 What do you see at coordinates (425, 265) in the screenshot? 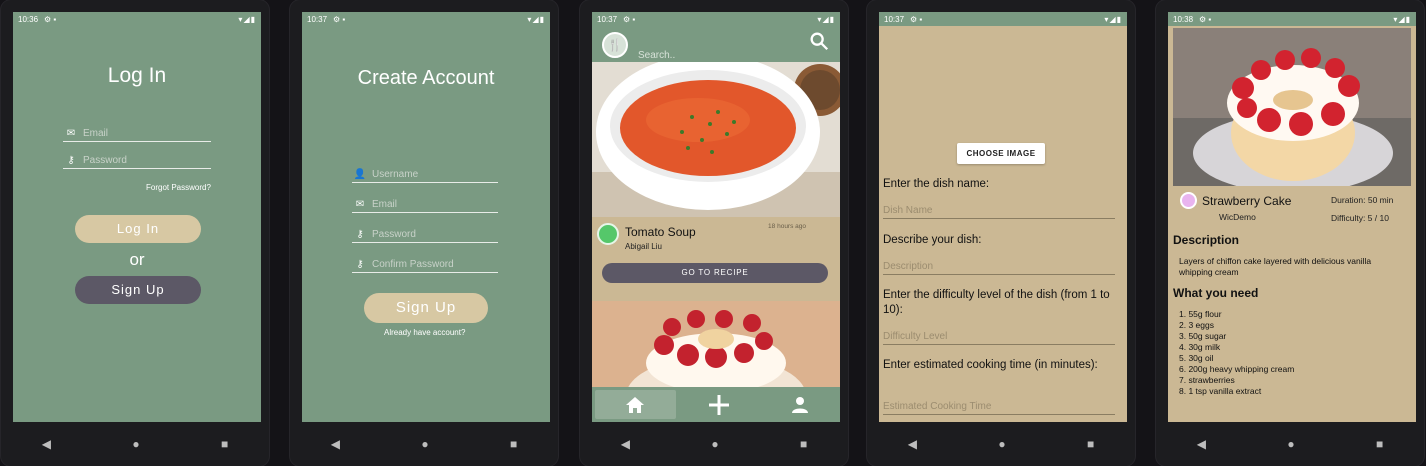
I see `confirm-password-field: ⚷ Confirm Password` at bounding box center [425, 265].